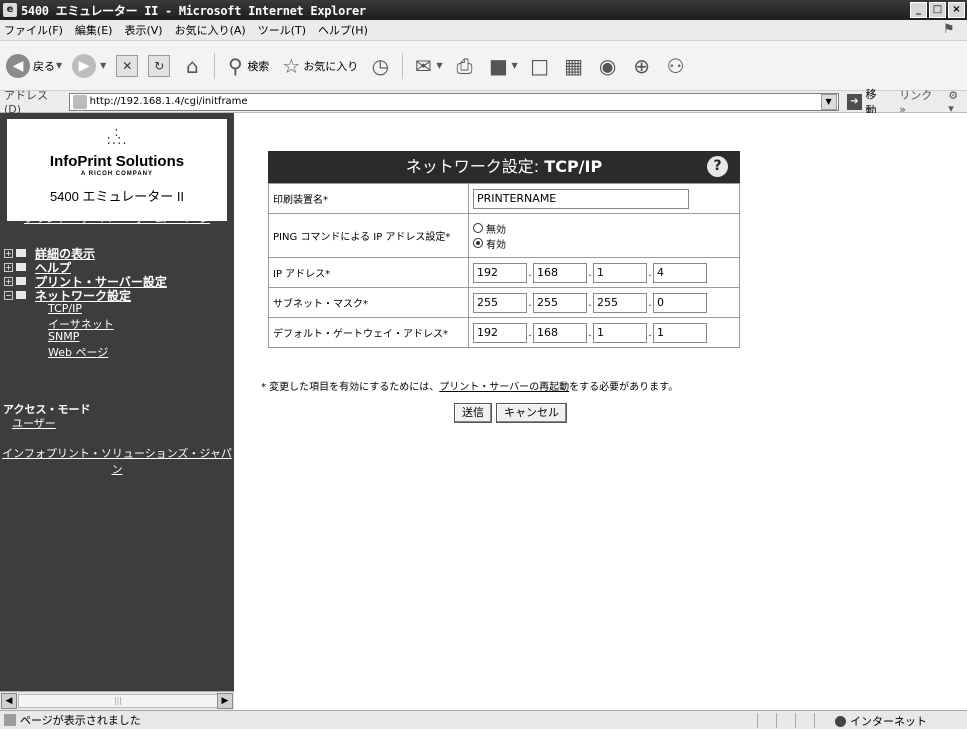 This screenshot has width=967, height=729. Describe the element at coordinates (881, 721) in the screenshot. I see `security-zone: インターネット` at that location.